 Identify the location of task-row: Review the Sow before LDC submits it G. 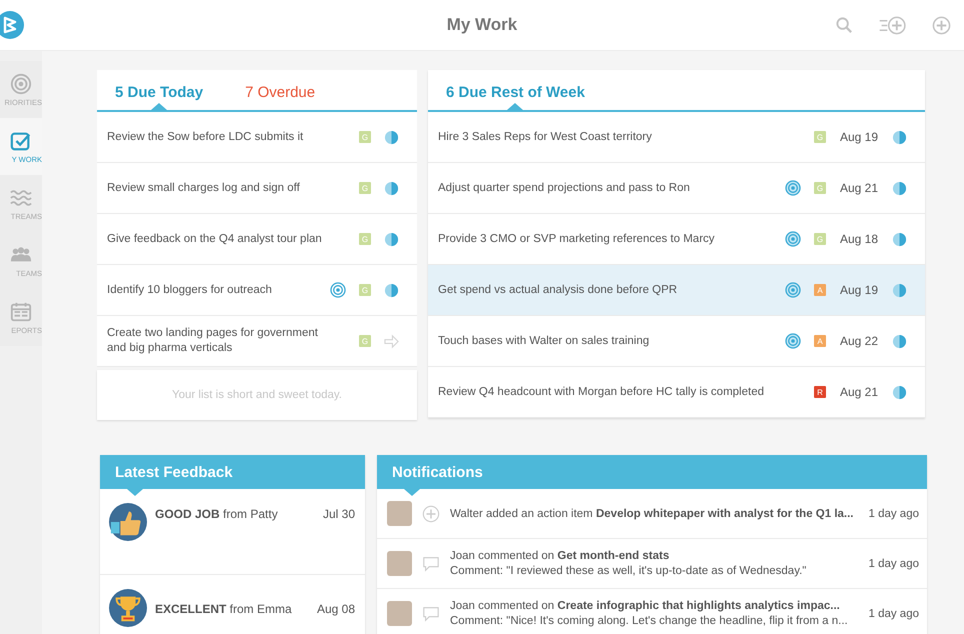
(257, 137).